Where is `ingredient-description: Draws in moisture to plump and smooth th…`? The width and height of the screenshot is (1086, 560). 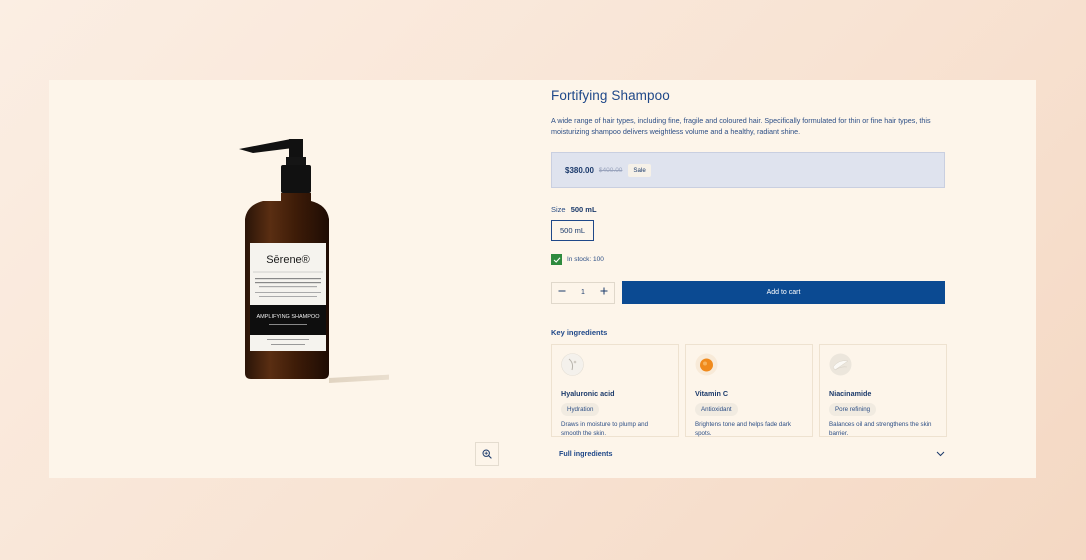
ingredient-description: Draws in moisture to plump and smooth th… is located at coordinates (605, 429).